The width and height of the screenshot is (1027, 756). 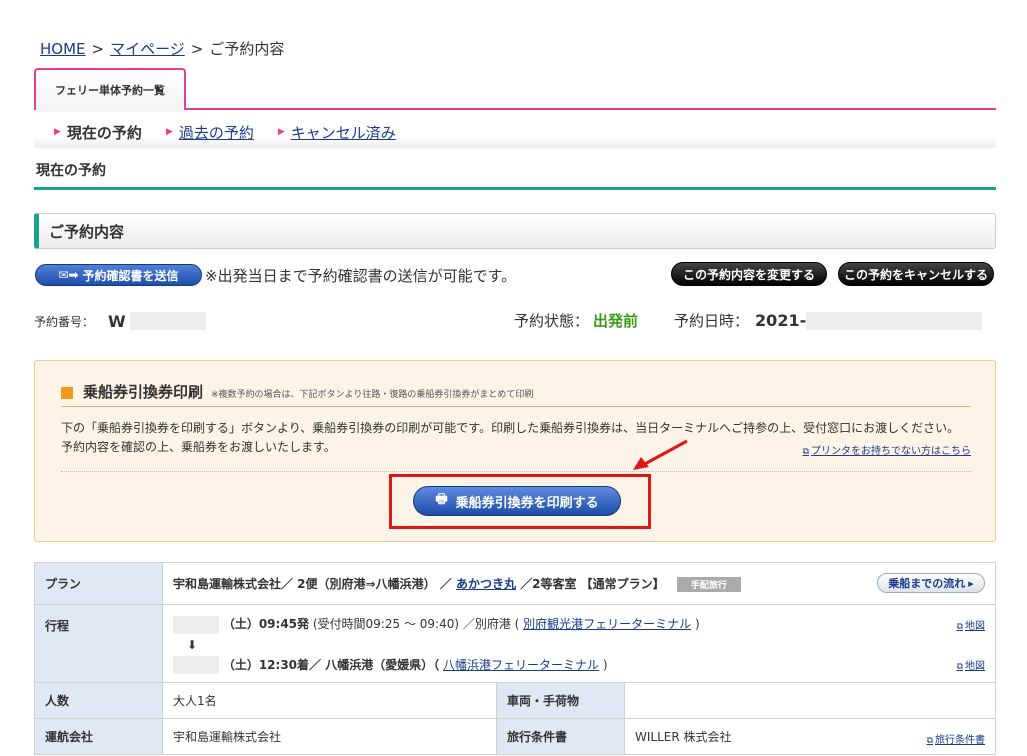 What do you see at coordinates (960, 740) in the screenshot?
I see `terms-link-label: 旅行条件書` at bounding box center [960, 740].